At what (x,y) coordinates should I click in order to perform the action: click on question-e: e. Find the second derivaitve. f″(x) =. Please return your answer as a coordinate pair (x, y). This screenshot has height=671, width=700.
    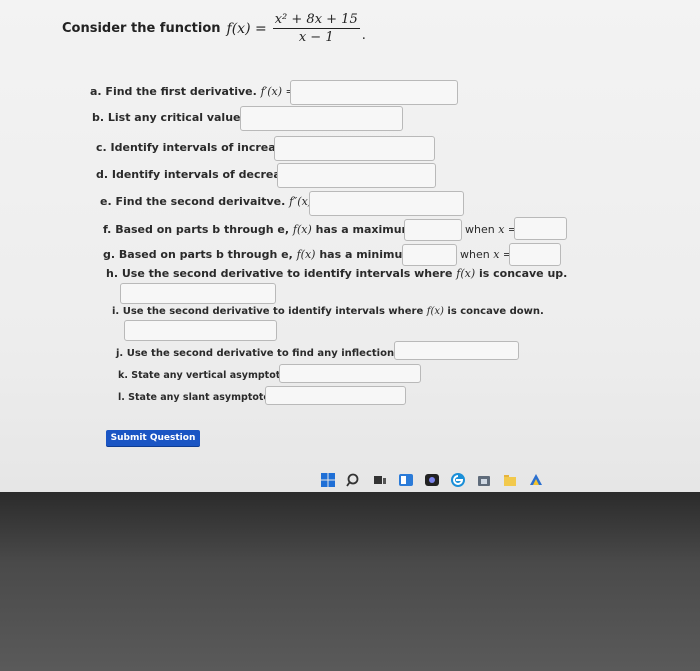
    Looking at the image, I should click on (212, 201).